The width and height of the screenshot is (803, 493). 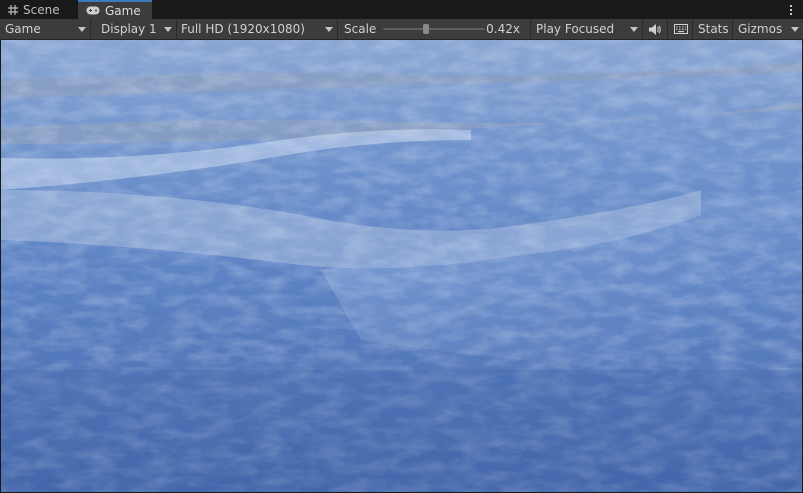 What do you see at coordinates (13, 9) in the screenshot?
I see `grid-icon` at bounding box center [13, 9].